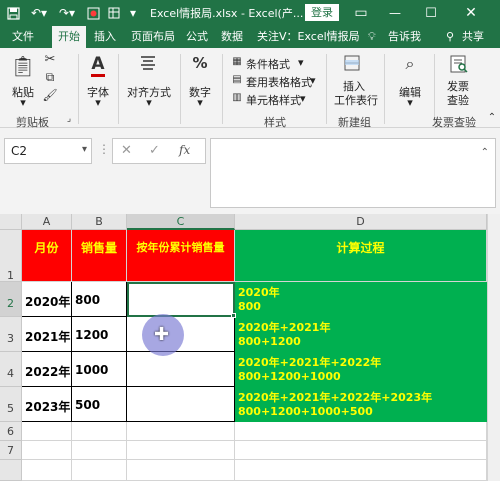 This screenshot has height=481, width=500. I want to click on format-painter-icon: 🖌︎, so click(50, 95).